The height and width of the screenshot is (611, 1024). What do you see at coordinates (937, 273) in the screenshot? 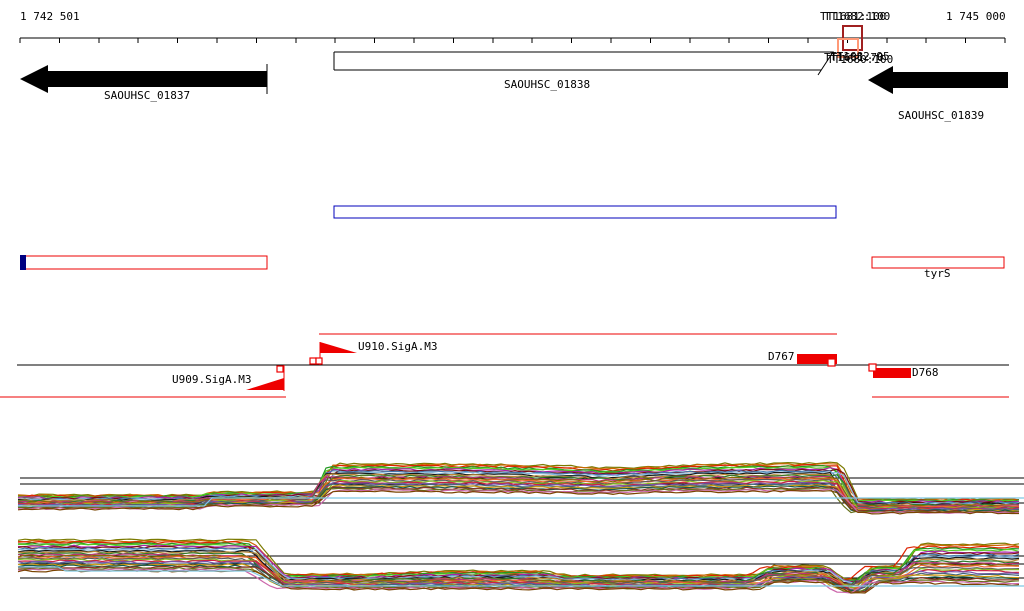
I see `operon-label-tyrs: tyrS` at bounding box center [937, 273].